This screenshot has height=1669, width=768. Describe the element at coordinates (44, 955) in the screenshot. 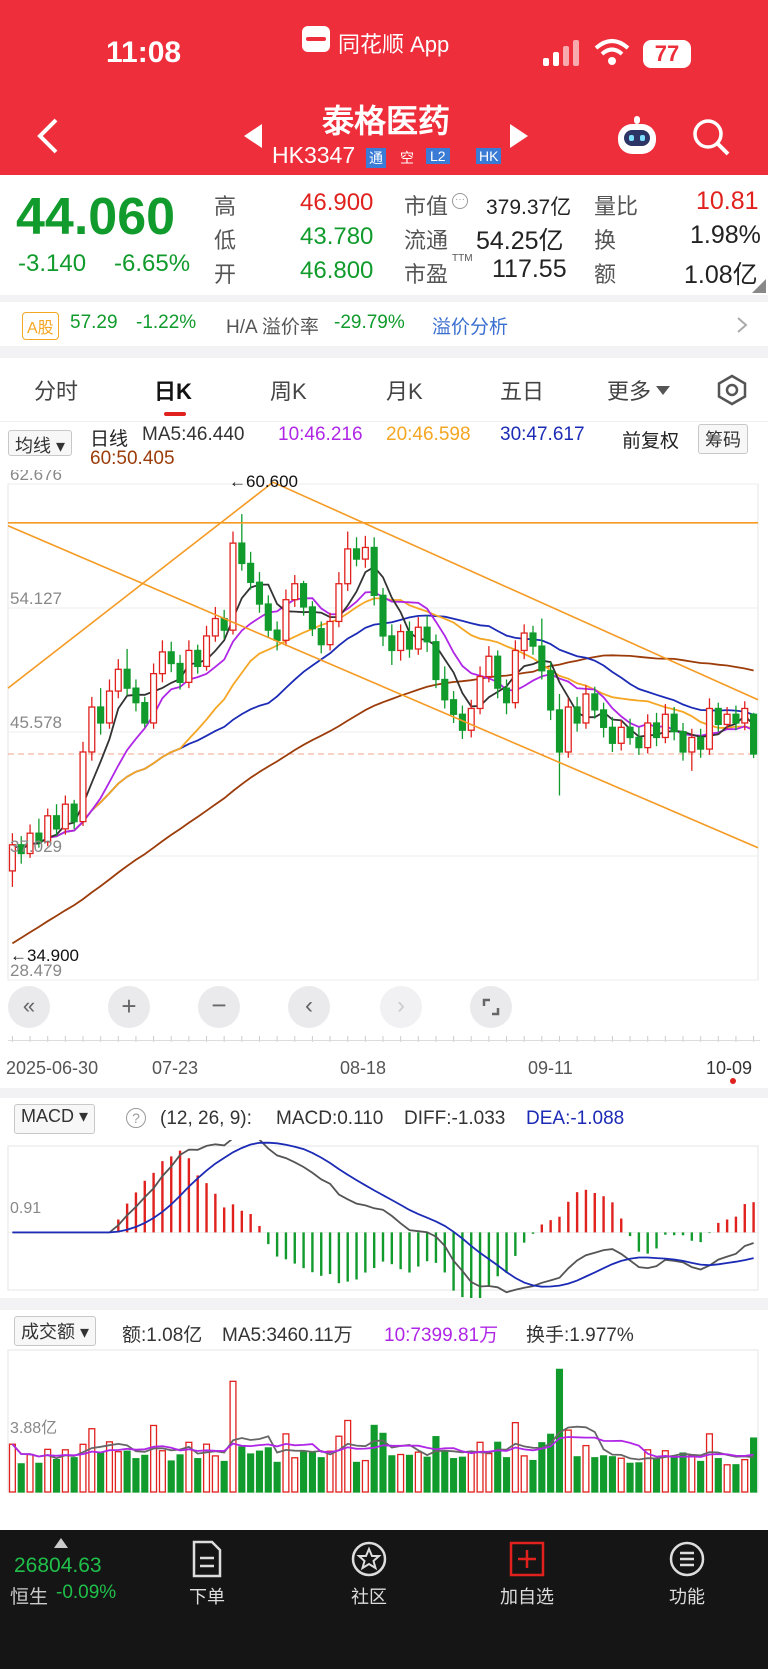

I see `low-marker: ←34.900` at that location.